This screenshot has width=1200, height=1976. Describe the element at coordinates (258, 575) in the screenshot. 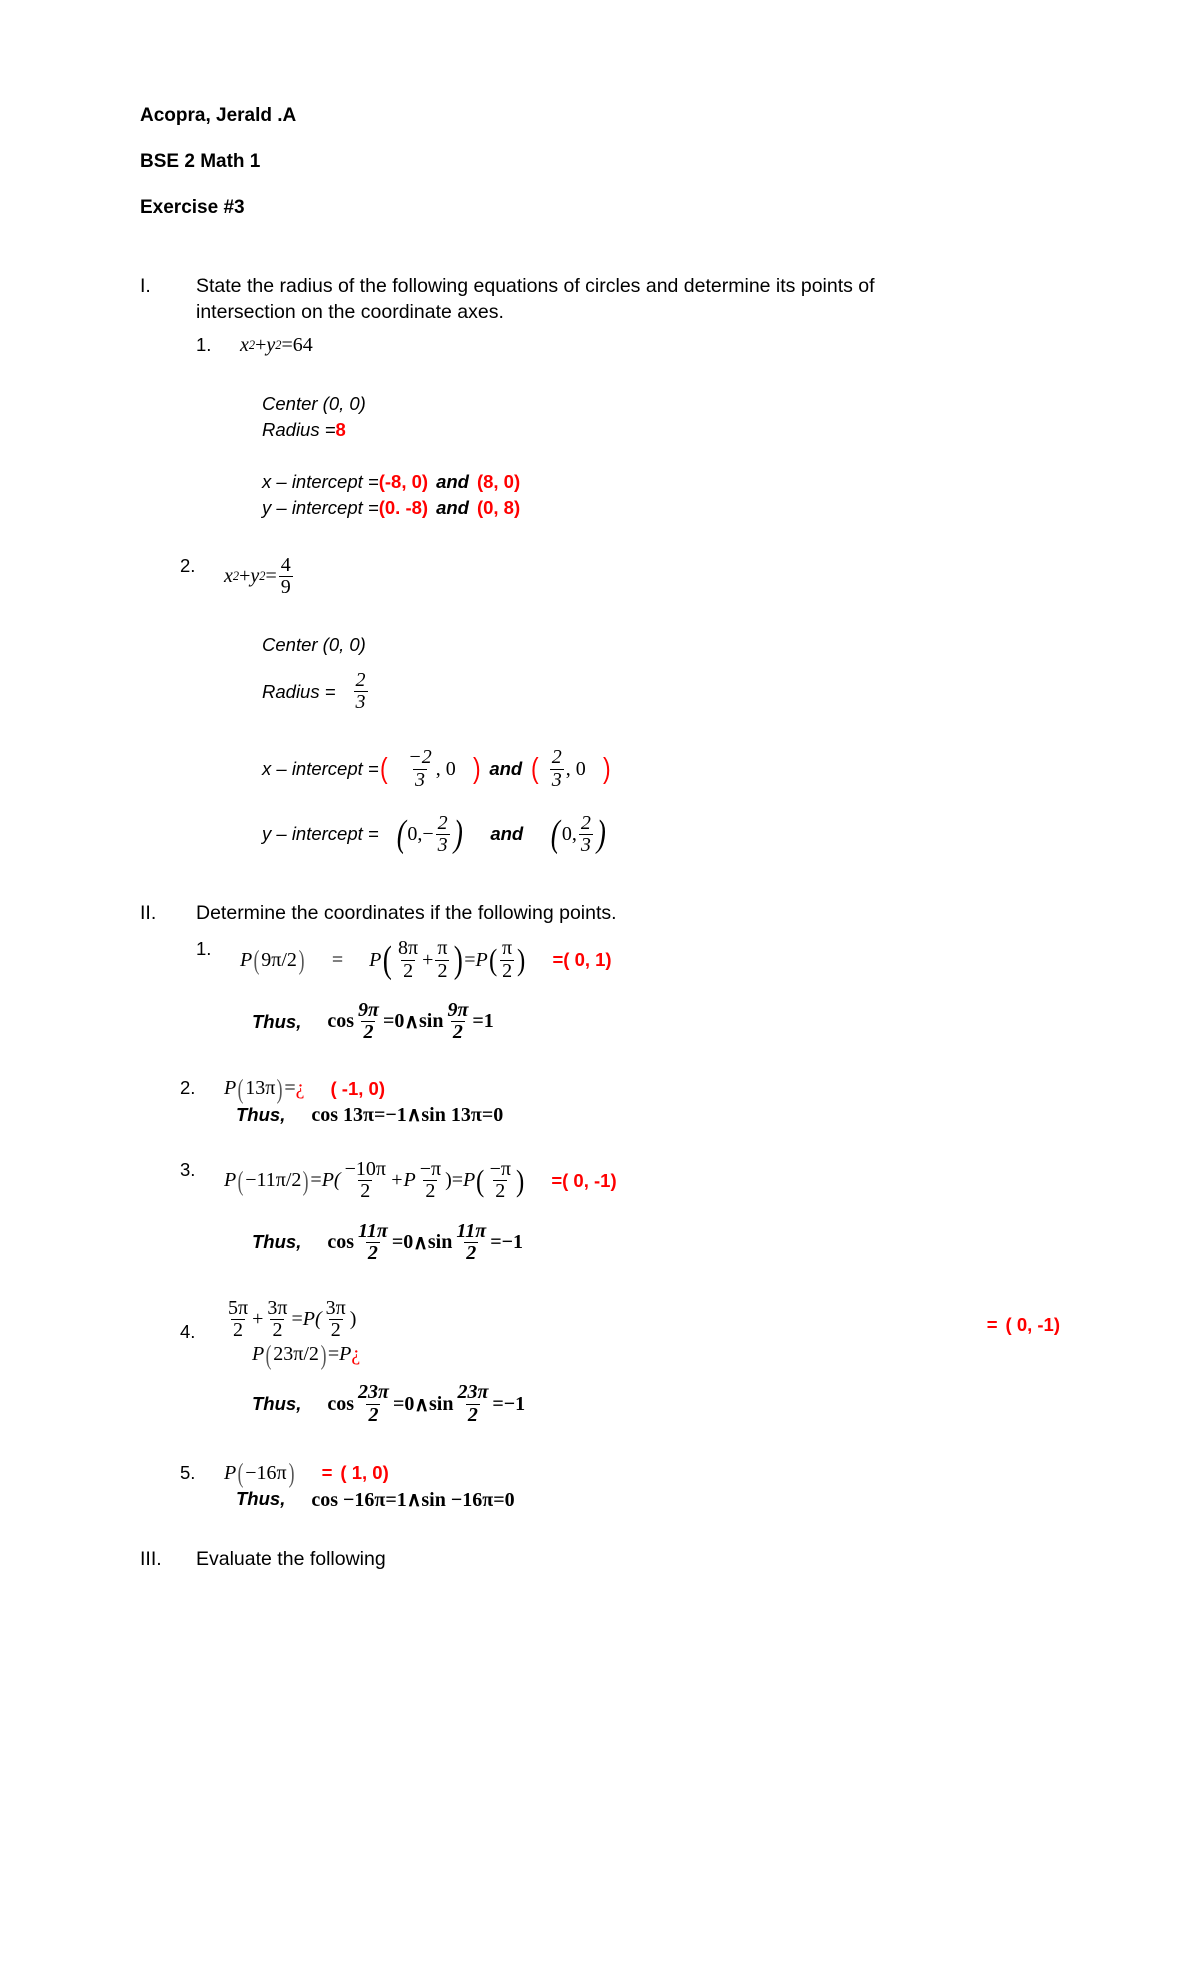

I see `item-i-2-equation: x 2 + y 2 = 4 9` at that location.